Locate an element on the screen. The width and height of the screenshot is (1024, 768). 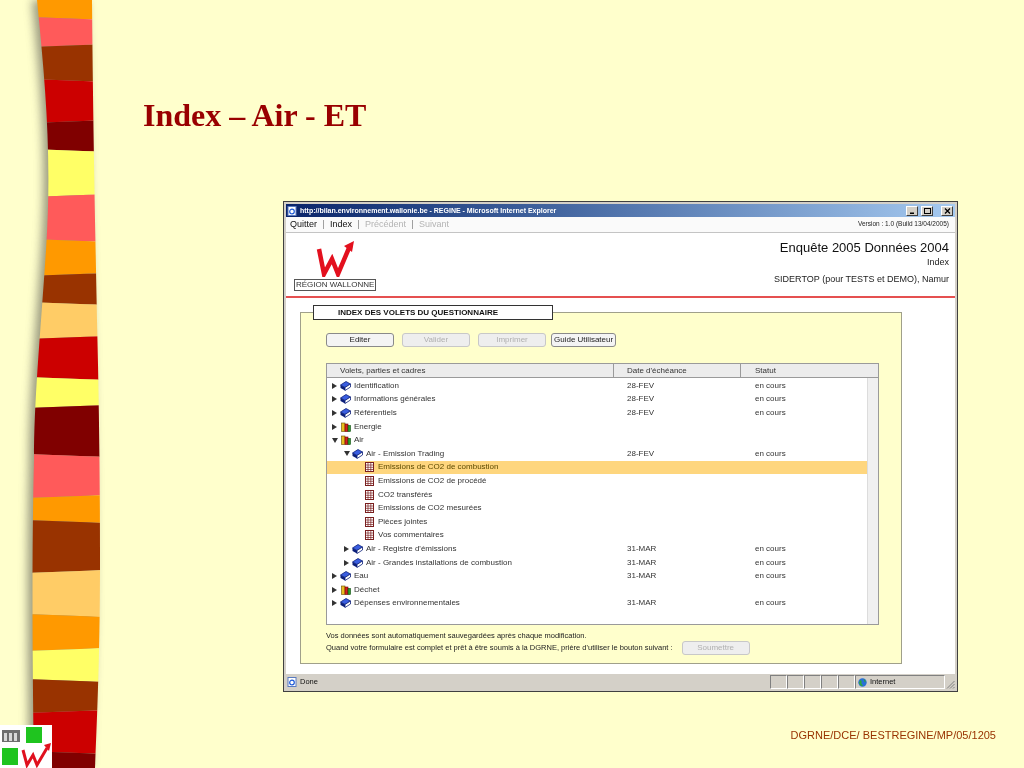
item-label: Informations générales is located at coordinates (395, 399).